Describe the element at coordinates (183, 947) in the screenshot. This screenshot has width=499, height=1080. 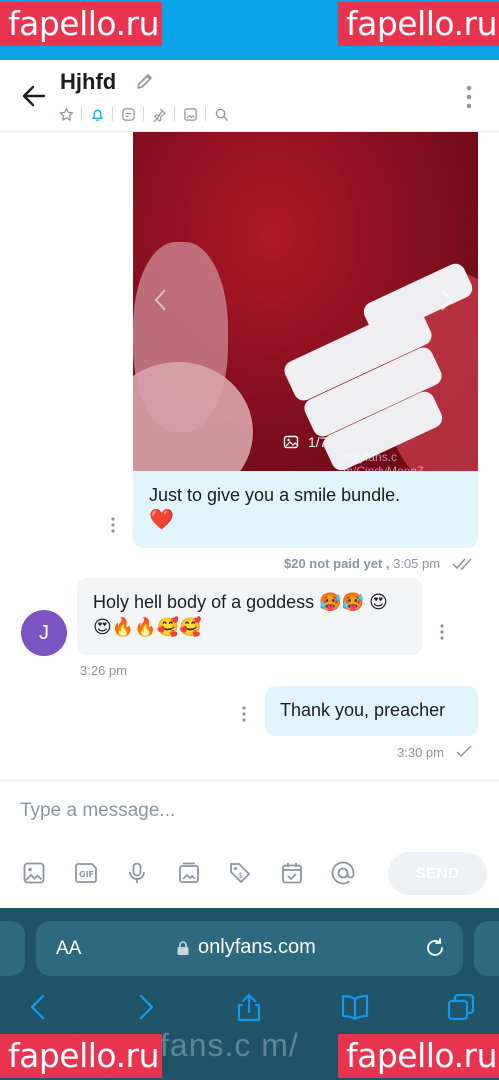
I see `lock-icon` at that location.